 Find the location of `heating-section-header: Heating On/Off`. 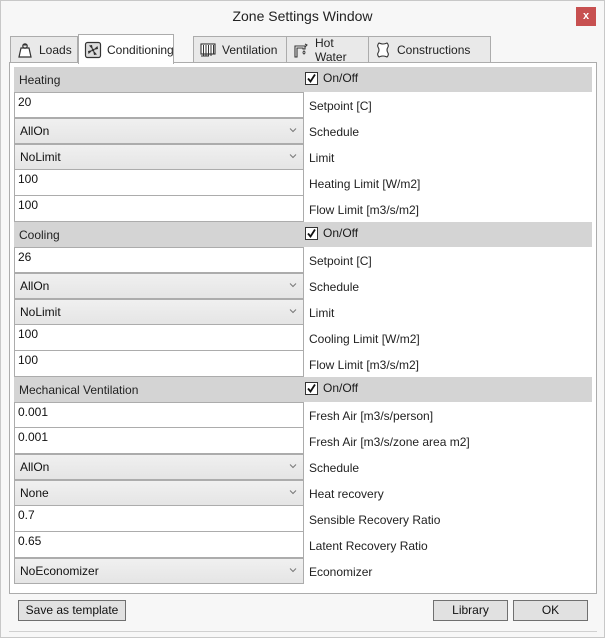

heating-section-header: Heating On/Off is located at coordinates (303, 79).